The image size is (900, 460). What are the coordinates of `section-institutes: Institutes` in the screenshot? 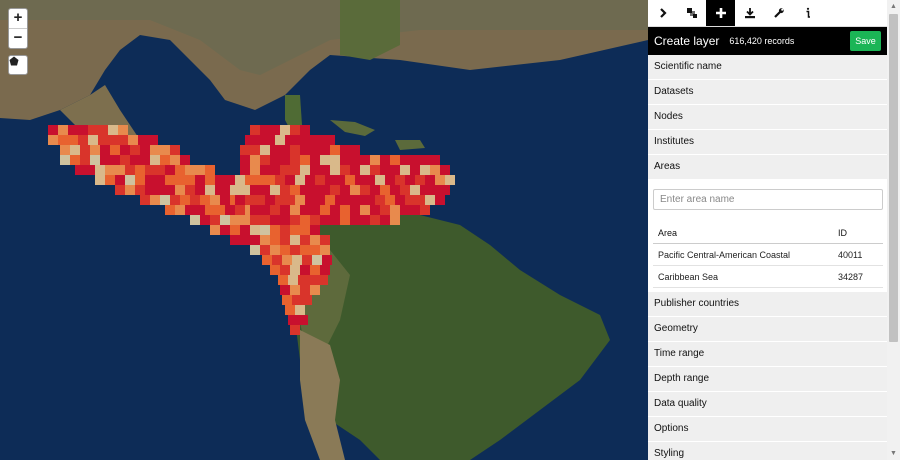 It's located at (767, 142).